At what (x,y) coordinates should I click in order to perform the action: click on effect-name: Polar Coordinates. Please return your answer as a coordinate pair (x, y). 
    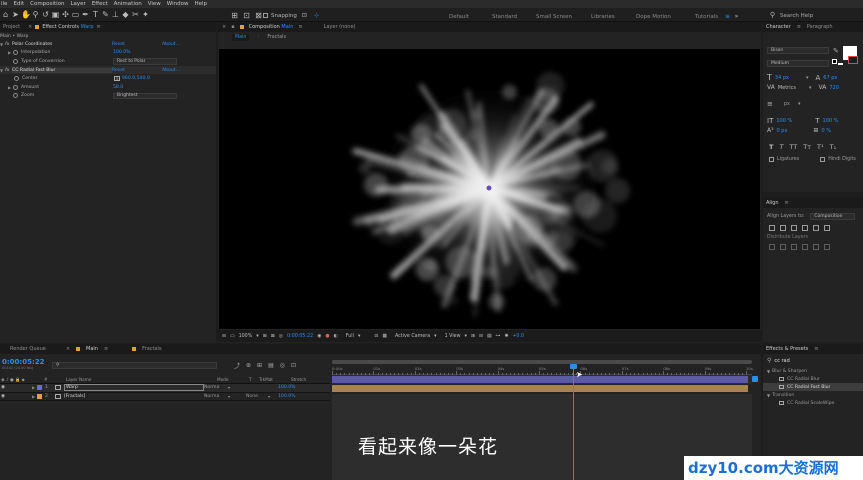
    Looking at the image, I should click on (62, 44).